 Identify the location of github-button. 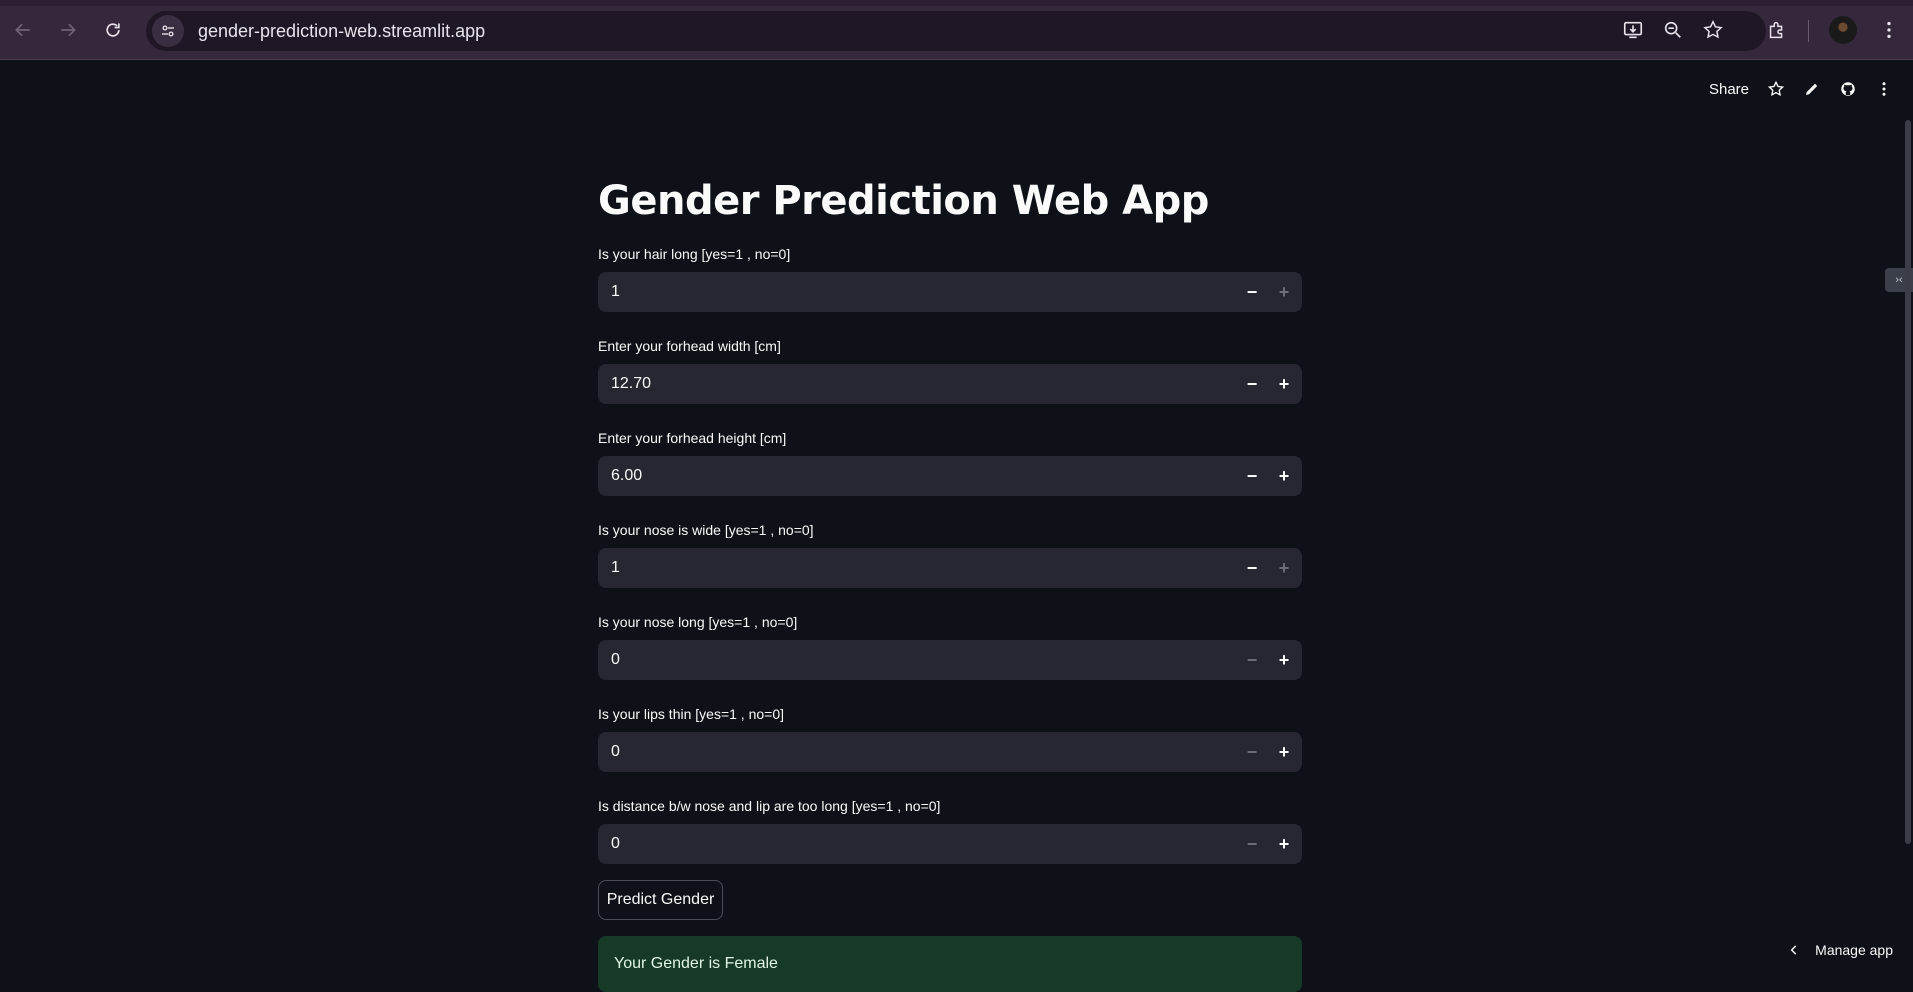
(1848, 89).